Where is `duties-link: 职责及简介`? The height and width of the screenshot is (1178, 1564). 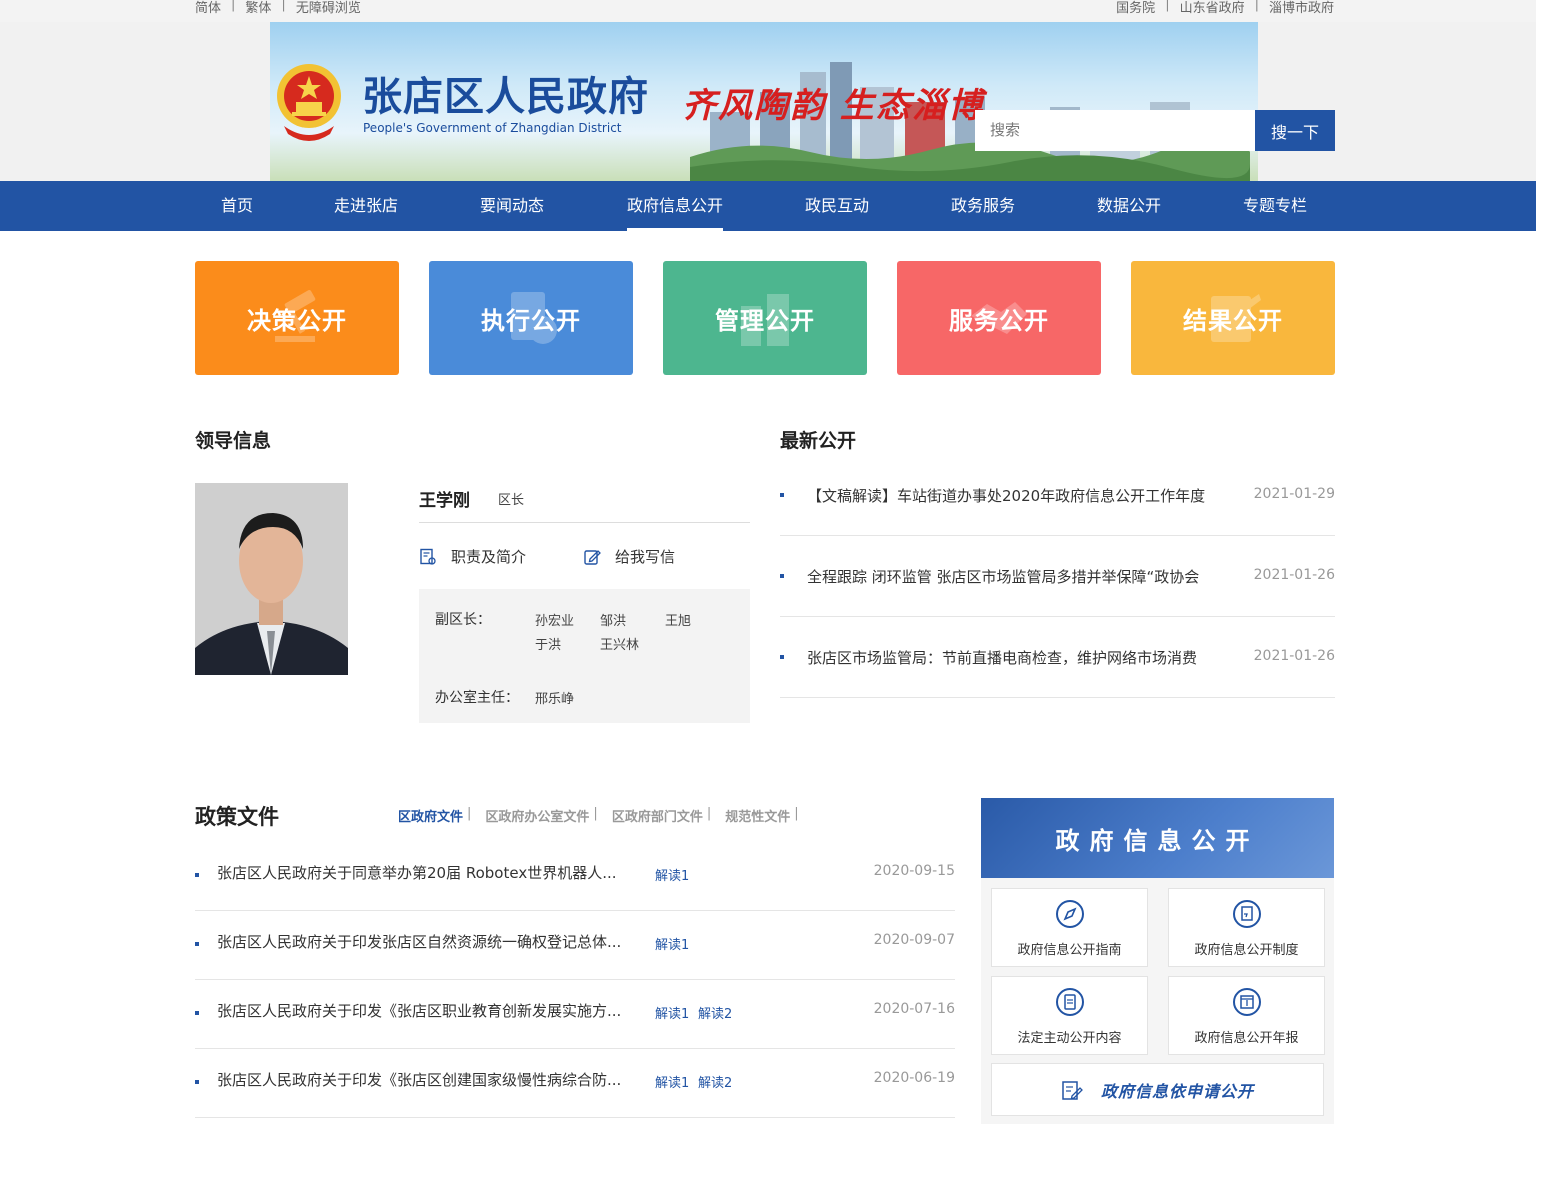
duties-link: 职责及简介 is located at coordinates (472, 556).